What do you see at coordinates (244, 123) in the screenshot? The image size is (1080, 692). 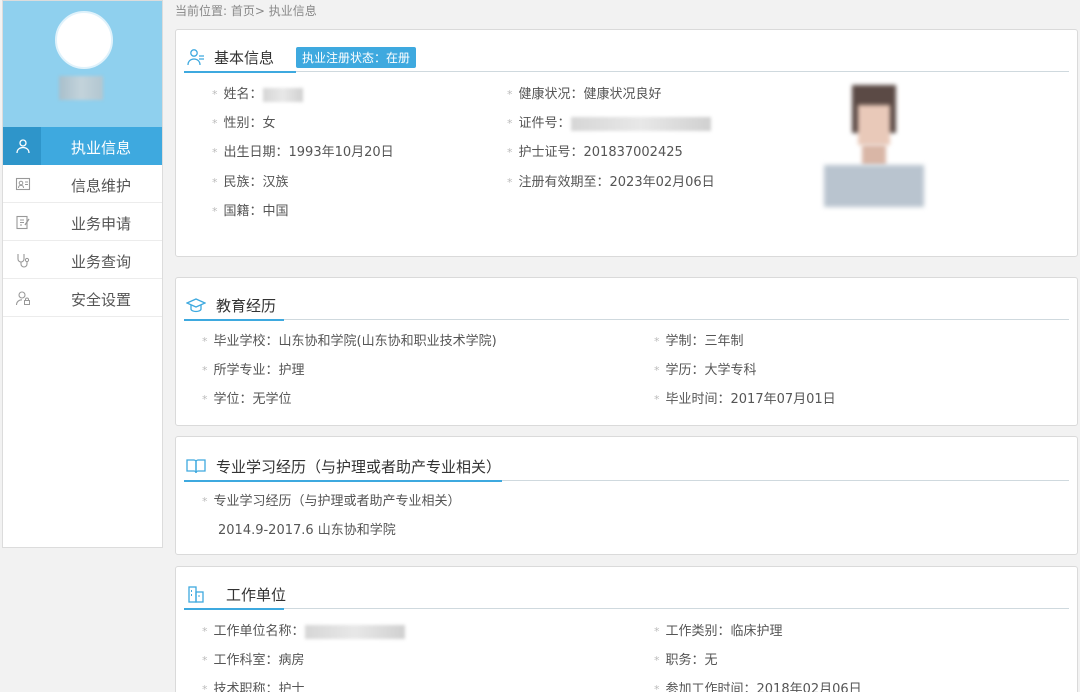 I see `field-gender: * 性别：女` at bounding box center [244, 123].